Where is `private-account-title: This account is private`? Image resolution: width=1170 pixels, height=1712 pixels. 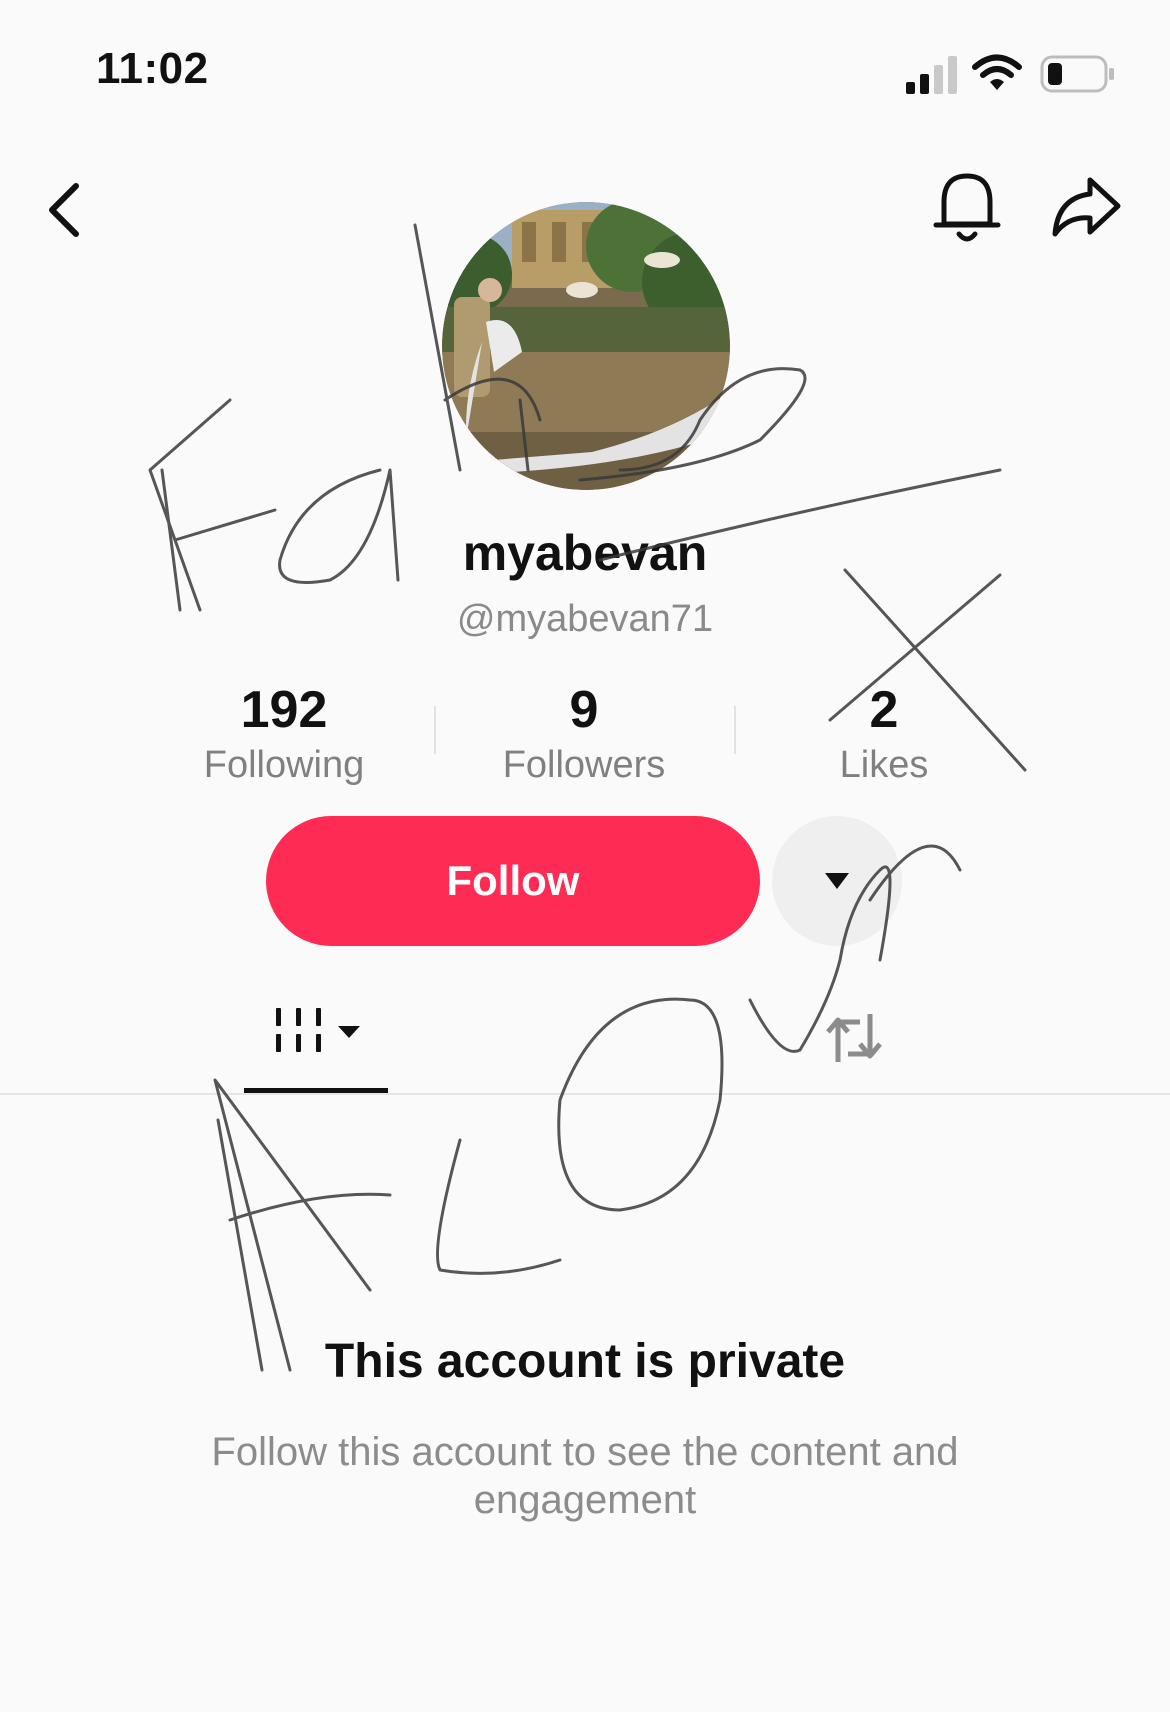 private-account-title: This account is private is located at coordinates (585, 1361).